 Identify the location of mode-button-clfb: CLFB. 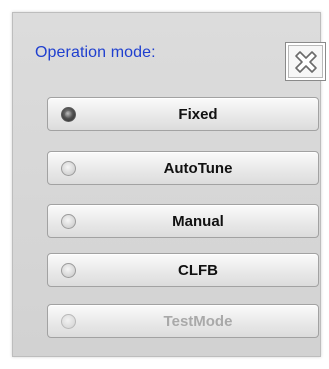
(183, 270).